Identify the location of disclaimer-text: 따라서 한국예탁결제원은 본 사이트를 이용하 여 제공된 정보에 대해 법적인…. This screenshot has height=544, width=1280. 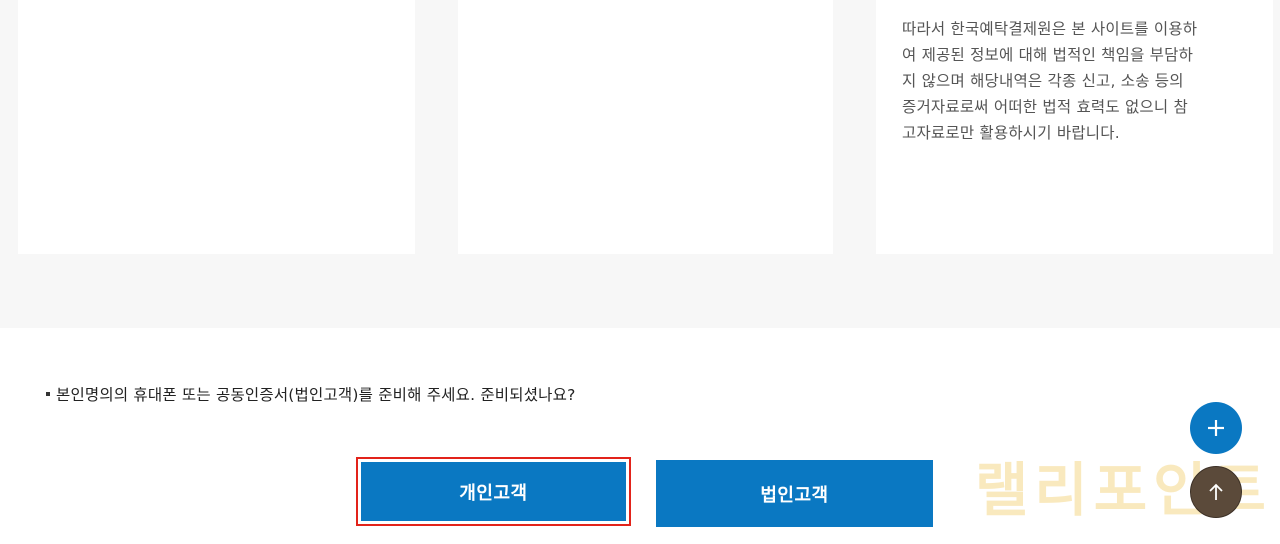
(1072, 81).